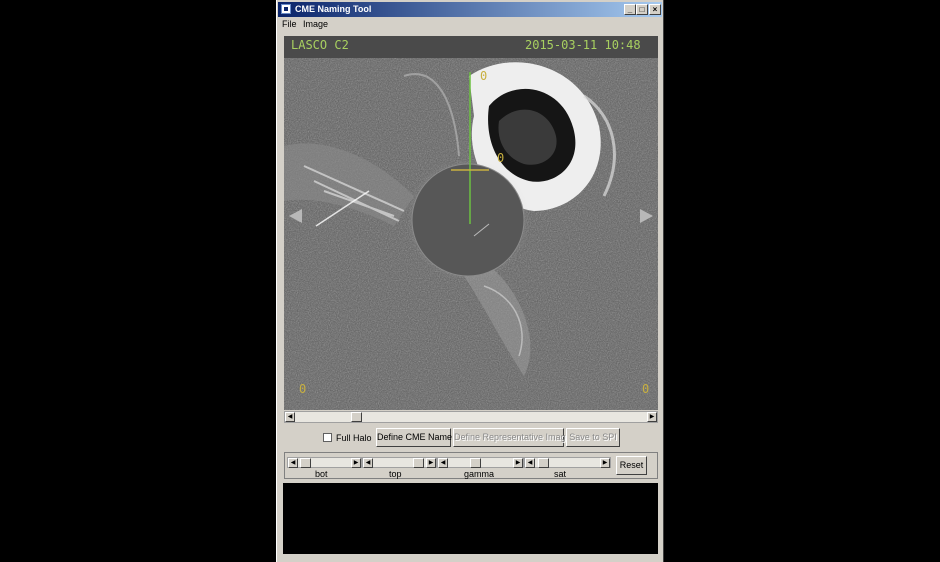  What do you see at coordinates (290, 417) in the screenshot?
I see `scroll-left-button: ◀` at bounding box center [290, 417].